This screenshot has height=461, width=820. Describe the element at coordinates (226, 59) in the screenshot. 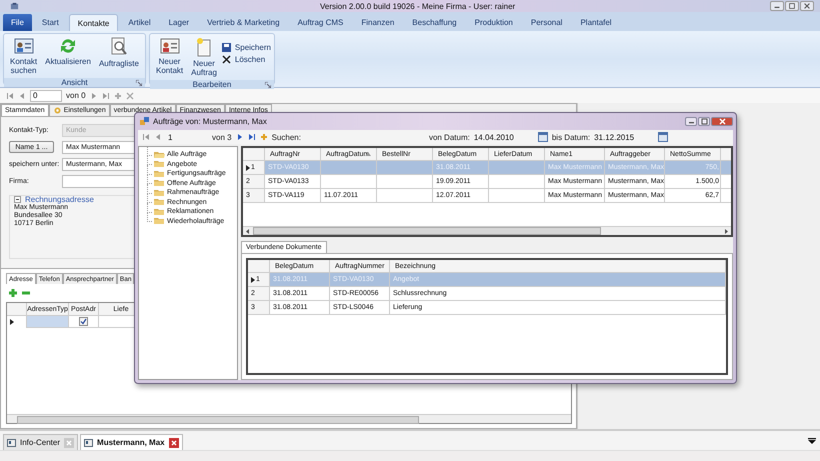

I see `delete-icon` at that location.